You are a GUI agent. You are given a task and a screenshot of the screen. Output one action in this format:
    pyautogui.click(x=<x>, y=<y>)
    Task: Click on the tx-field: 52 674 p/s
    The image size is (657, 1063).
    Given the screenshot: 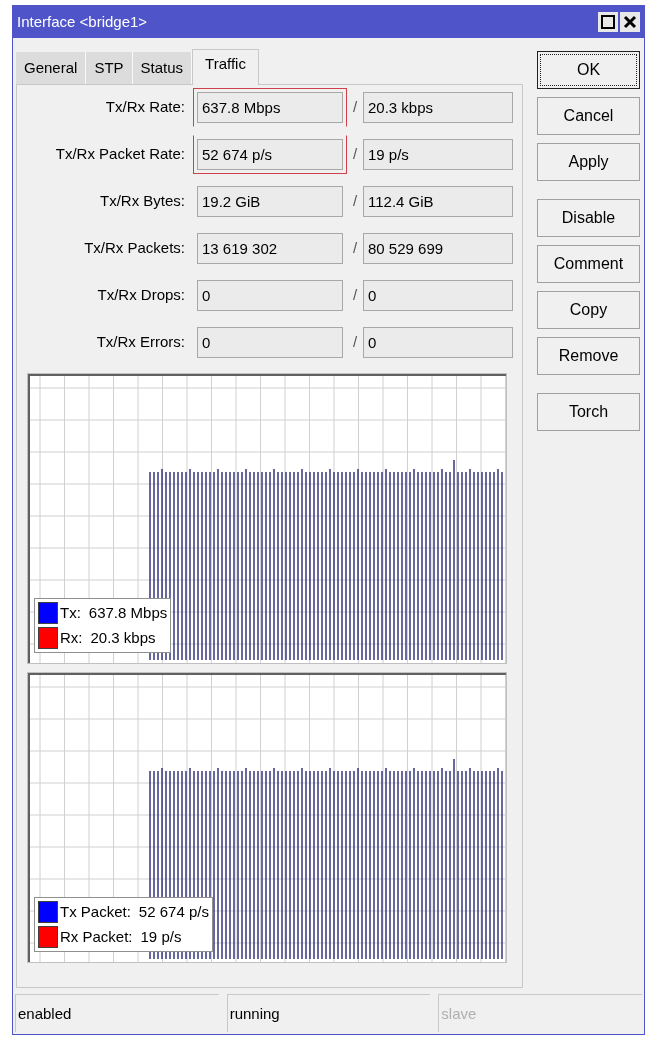 What is the action you would take?
    pyautogui.click(x=270, y=154)
    